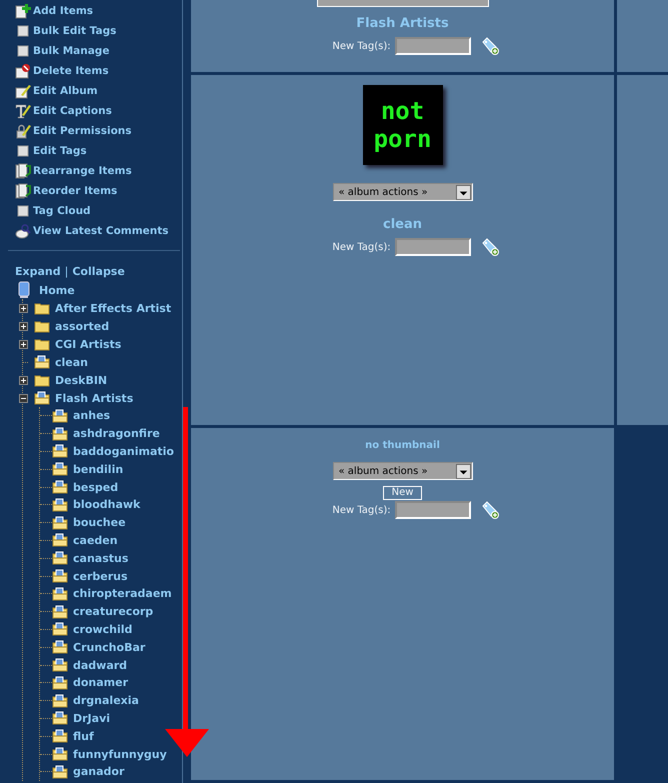 Image resolution: width=668 pixels, height=783 pixels. Describe the element at coordinates (91, 718) in the screenshot. I see `tree-item: DrJavi` at that location.